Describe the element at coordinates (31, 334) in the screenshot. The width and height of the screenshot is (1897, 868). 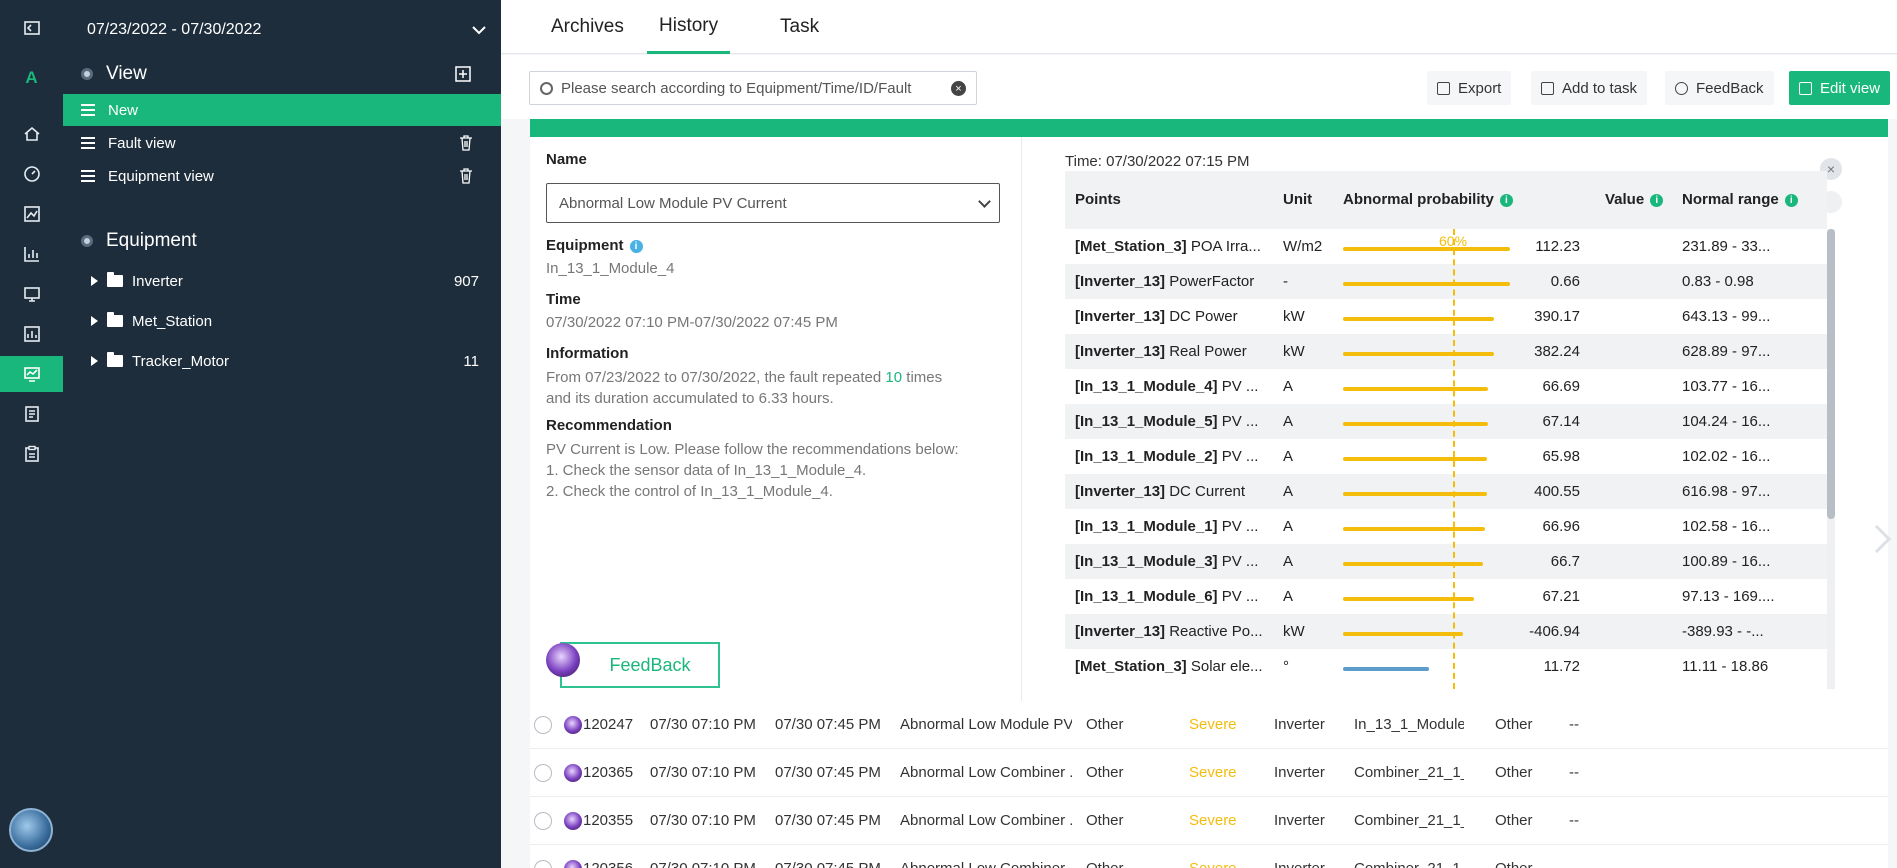
I see `report-icon` at that location.